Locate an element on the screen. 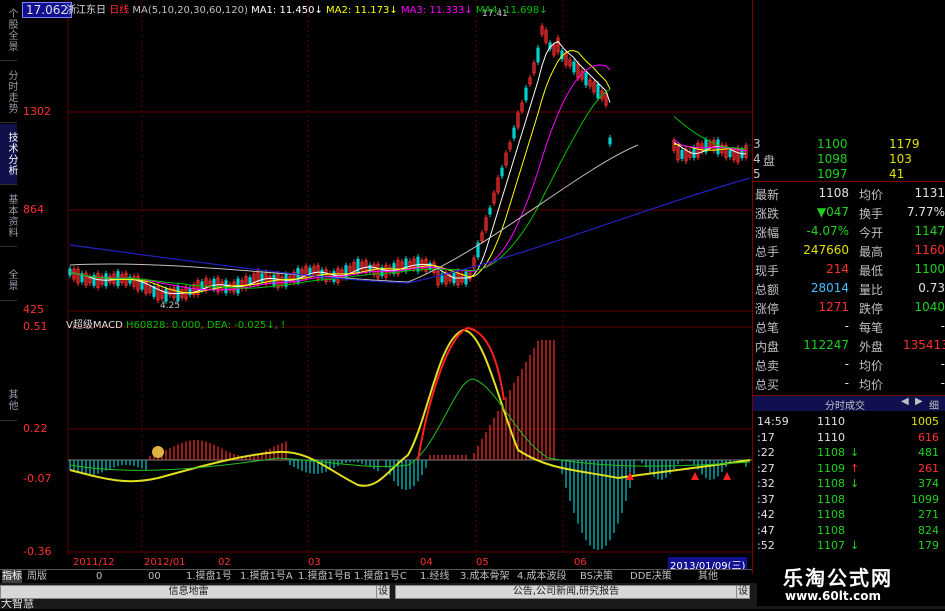 The image size is (945, 611). quote-row: 最新 1108 均价 1131 is located at coordinates (849, 193).